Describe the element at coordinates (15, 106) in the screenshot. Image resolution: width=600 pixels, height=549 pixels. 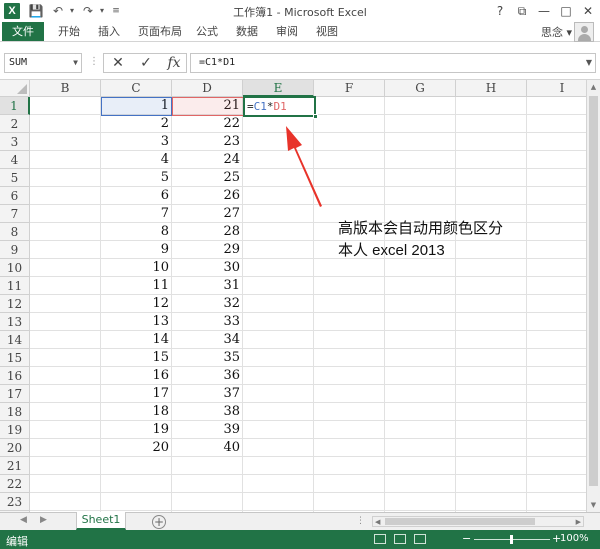
I see `row-header-1: 1` at that location.